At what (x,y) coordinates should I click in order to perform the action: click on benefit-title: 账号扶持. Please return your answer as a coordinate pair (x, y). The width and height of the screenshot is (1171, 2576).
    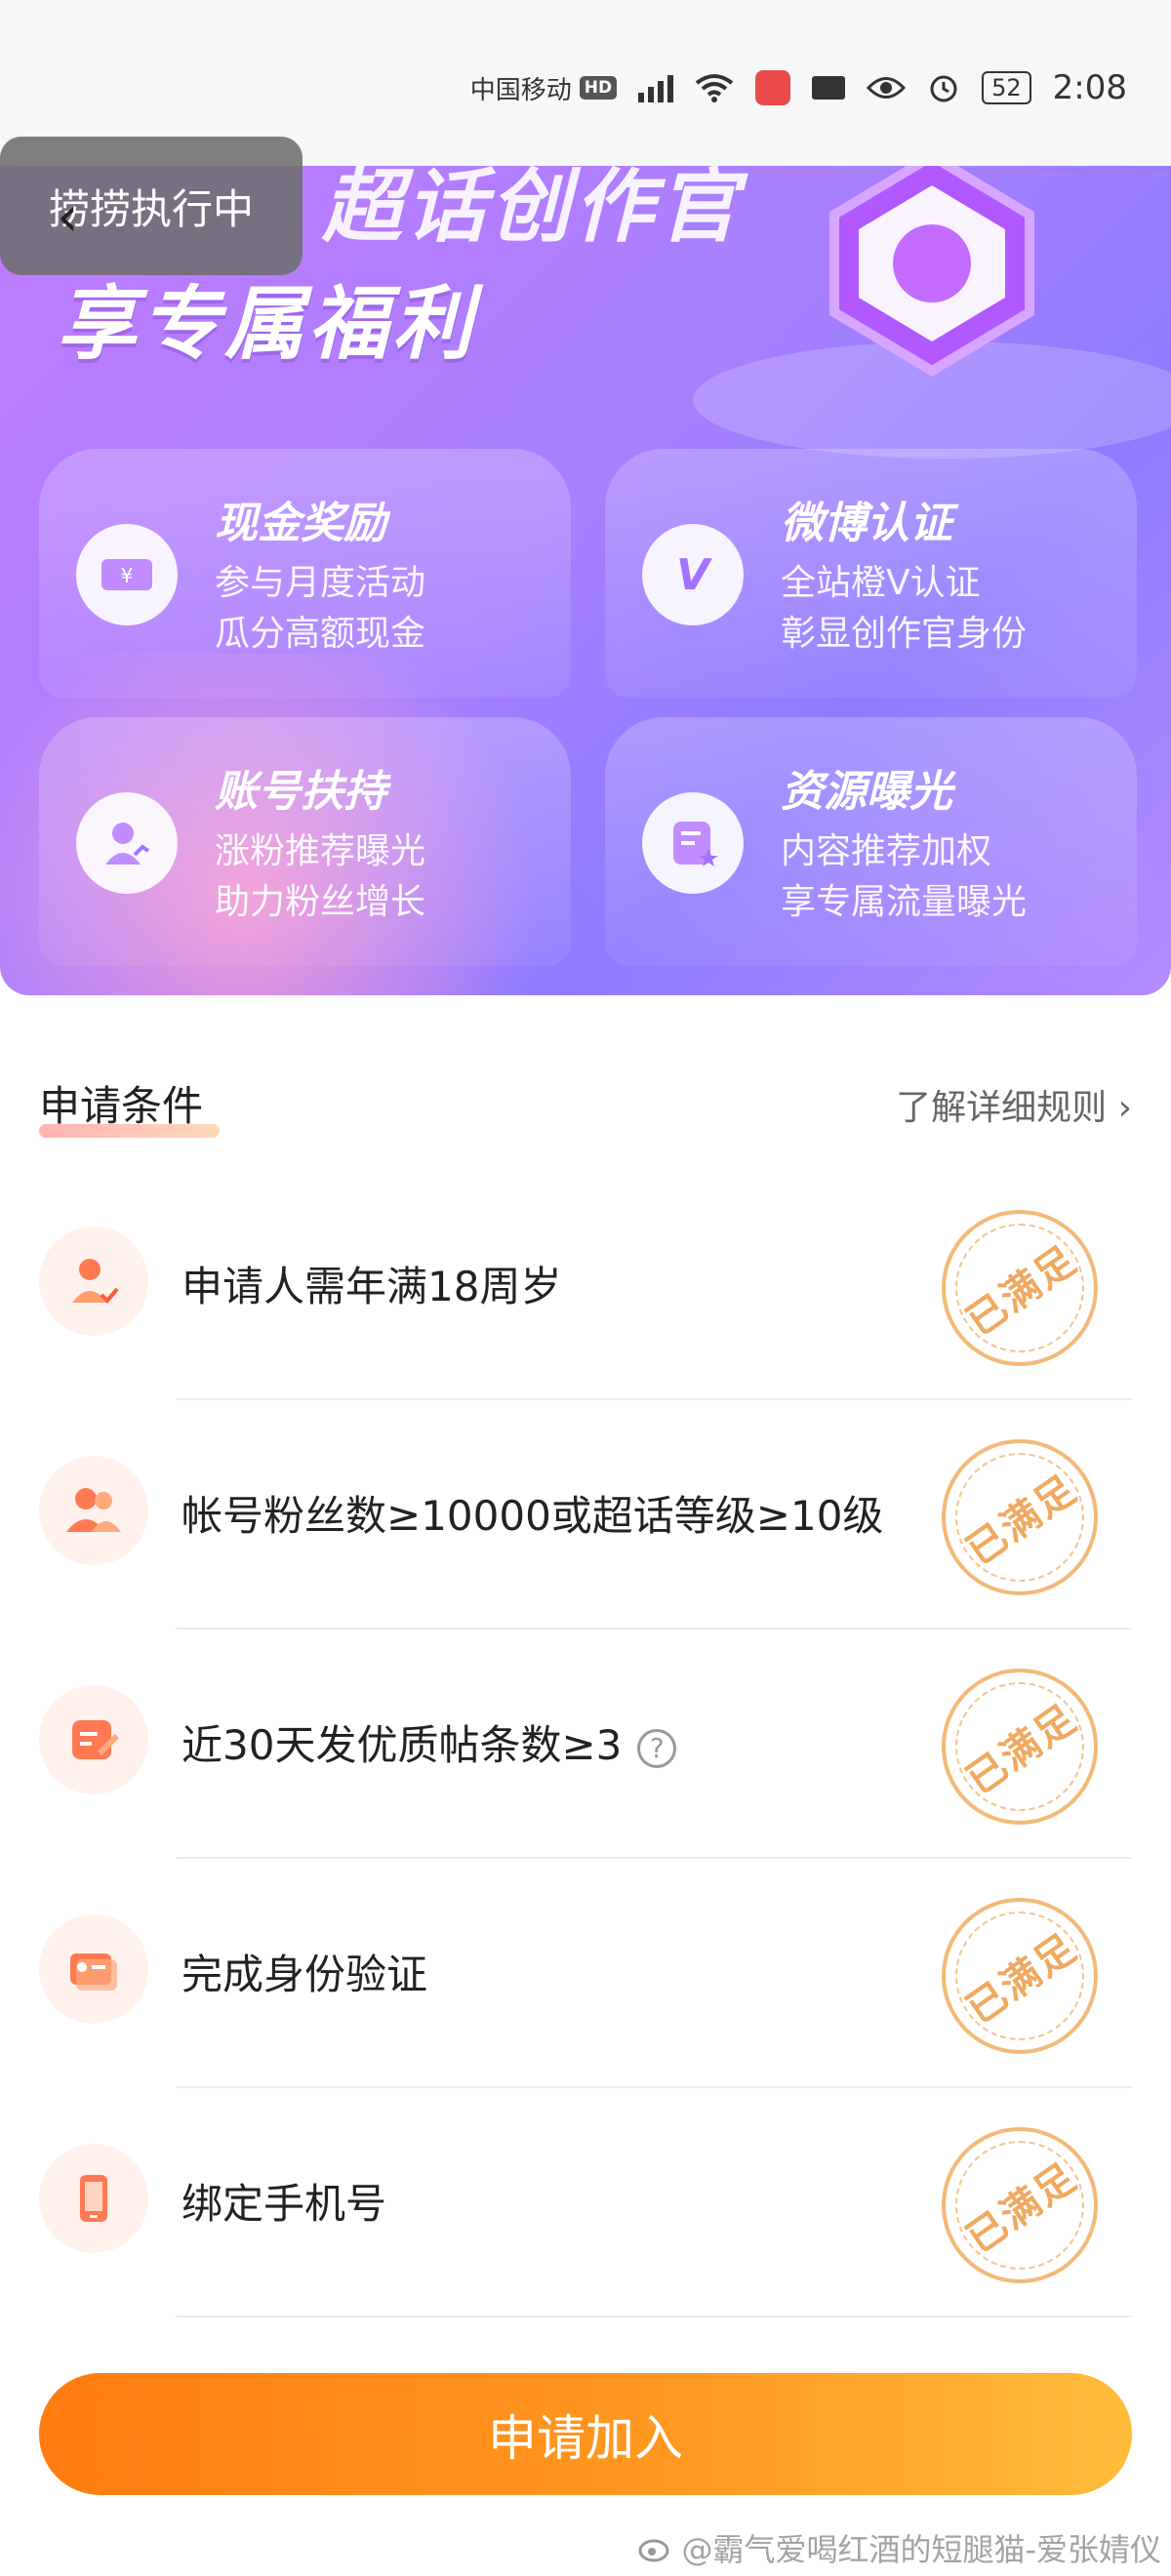
    Looking at the image, I should click on (300, 792).